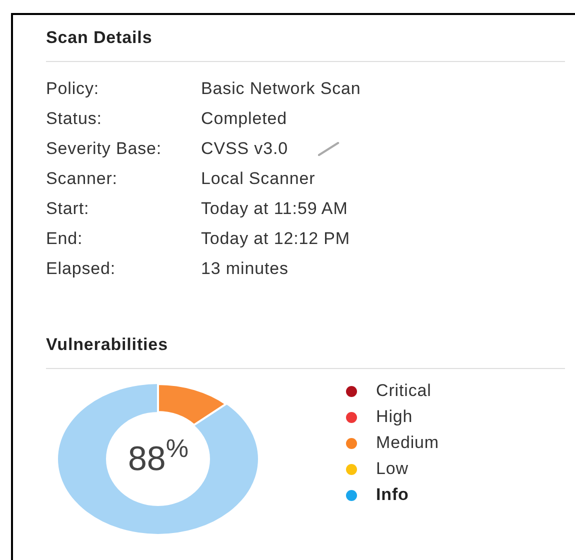  I want to click on field-value: Basic Network Scan, so click(281, 89).